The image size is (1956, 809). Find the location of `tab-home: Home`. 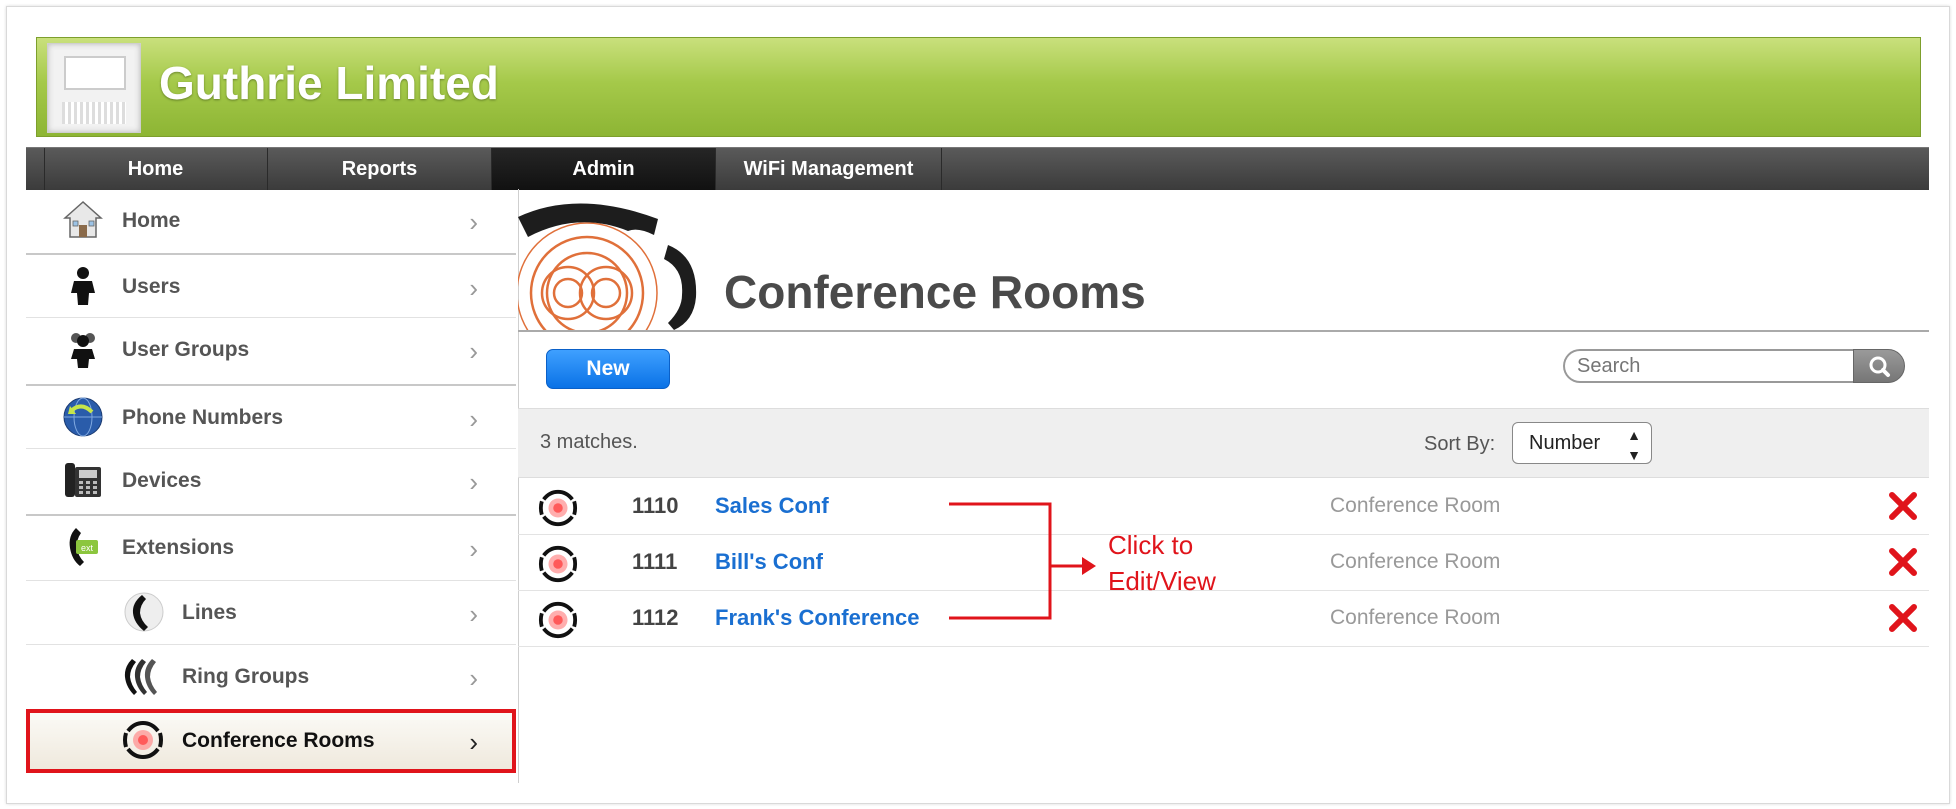

tab-home: Home is located at coordinates (156, 169).